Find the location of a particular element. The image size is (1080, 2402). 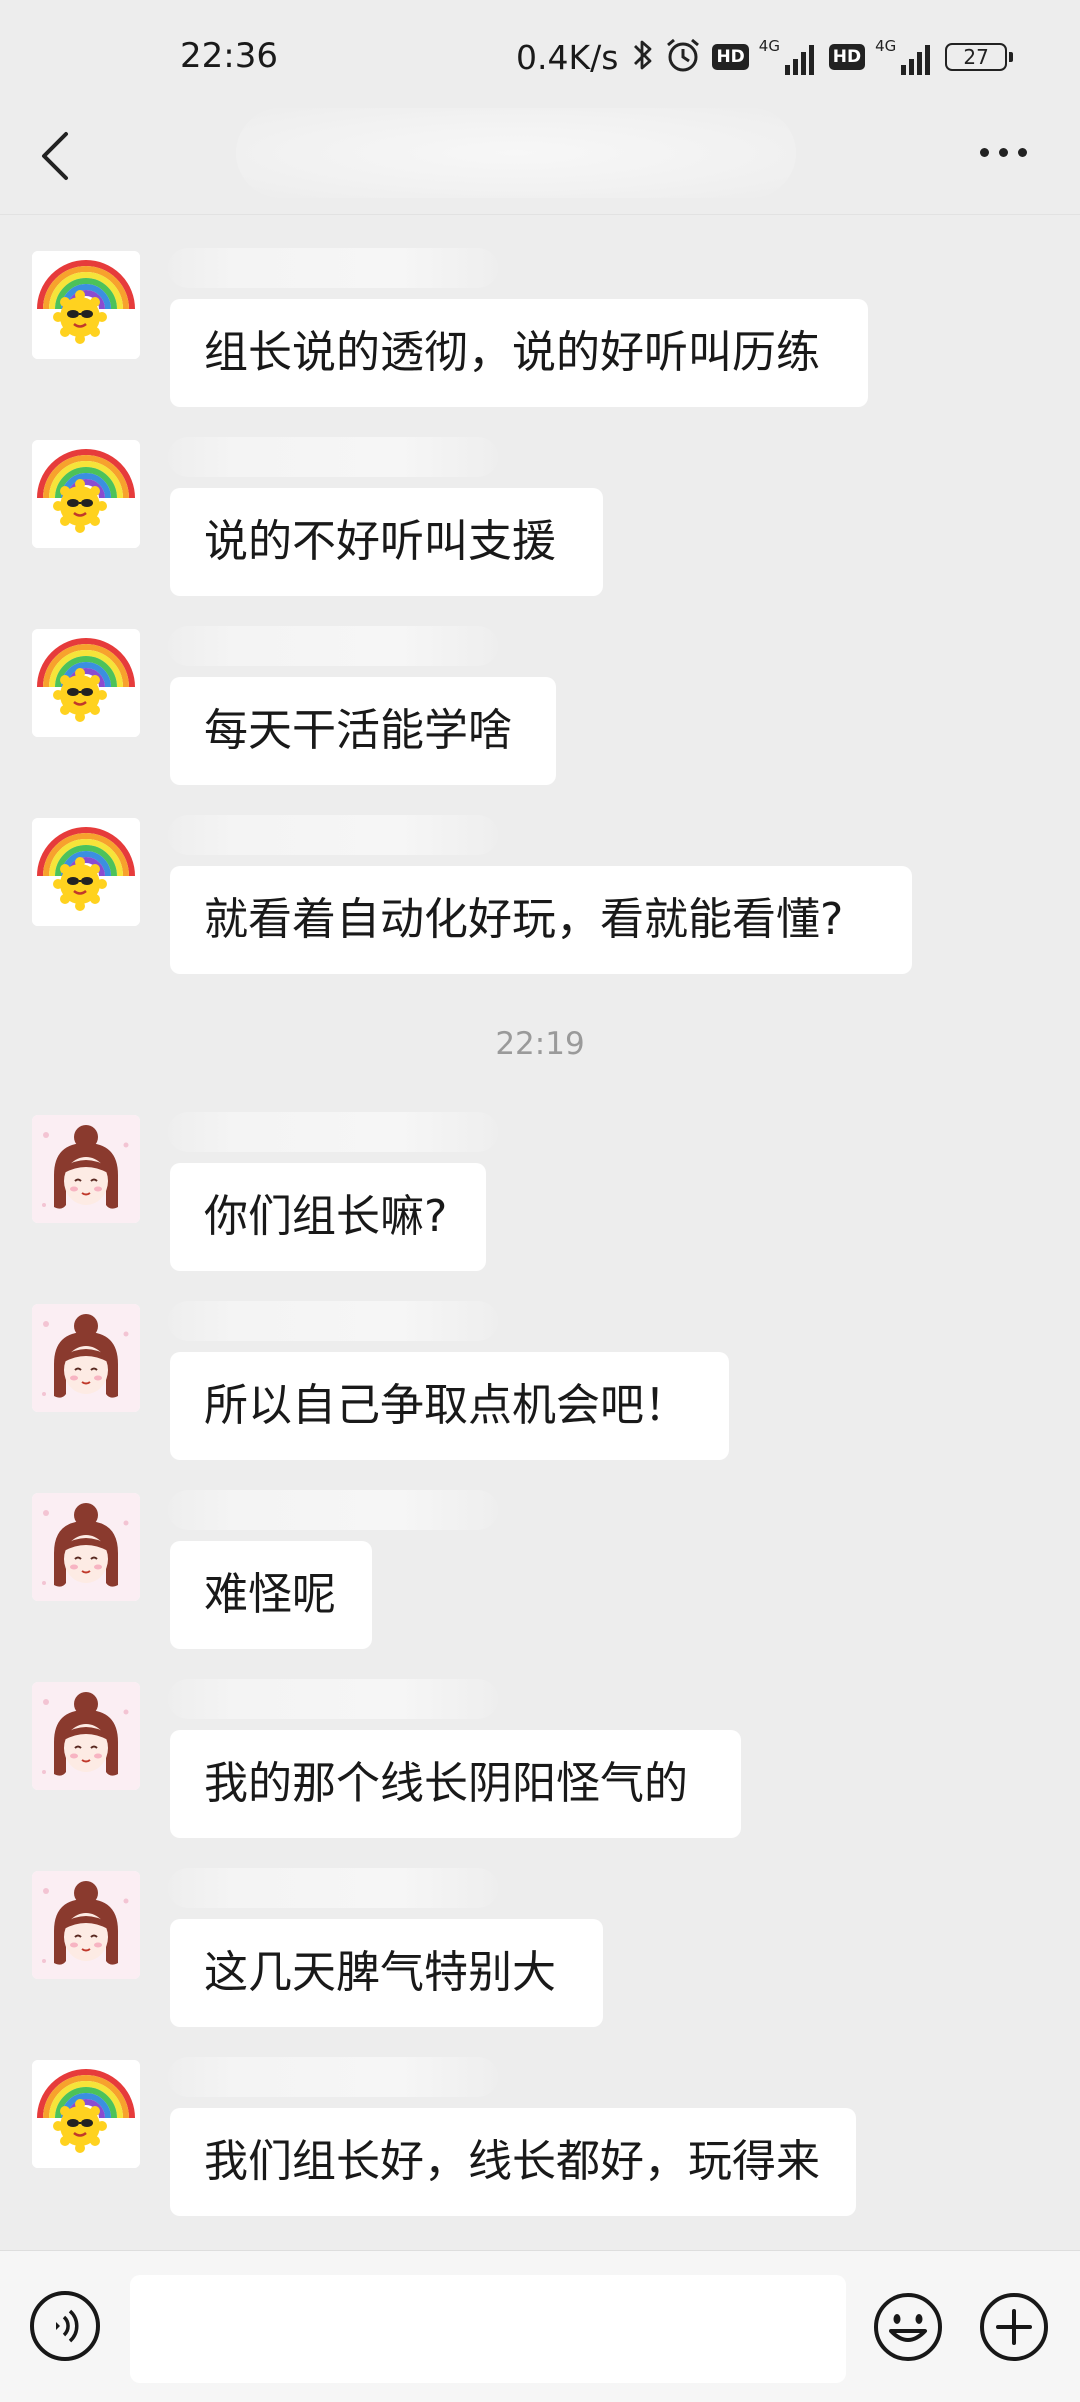

message-bubble: 难怪呢 is located at coordinates (271, 1595).